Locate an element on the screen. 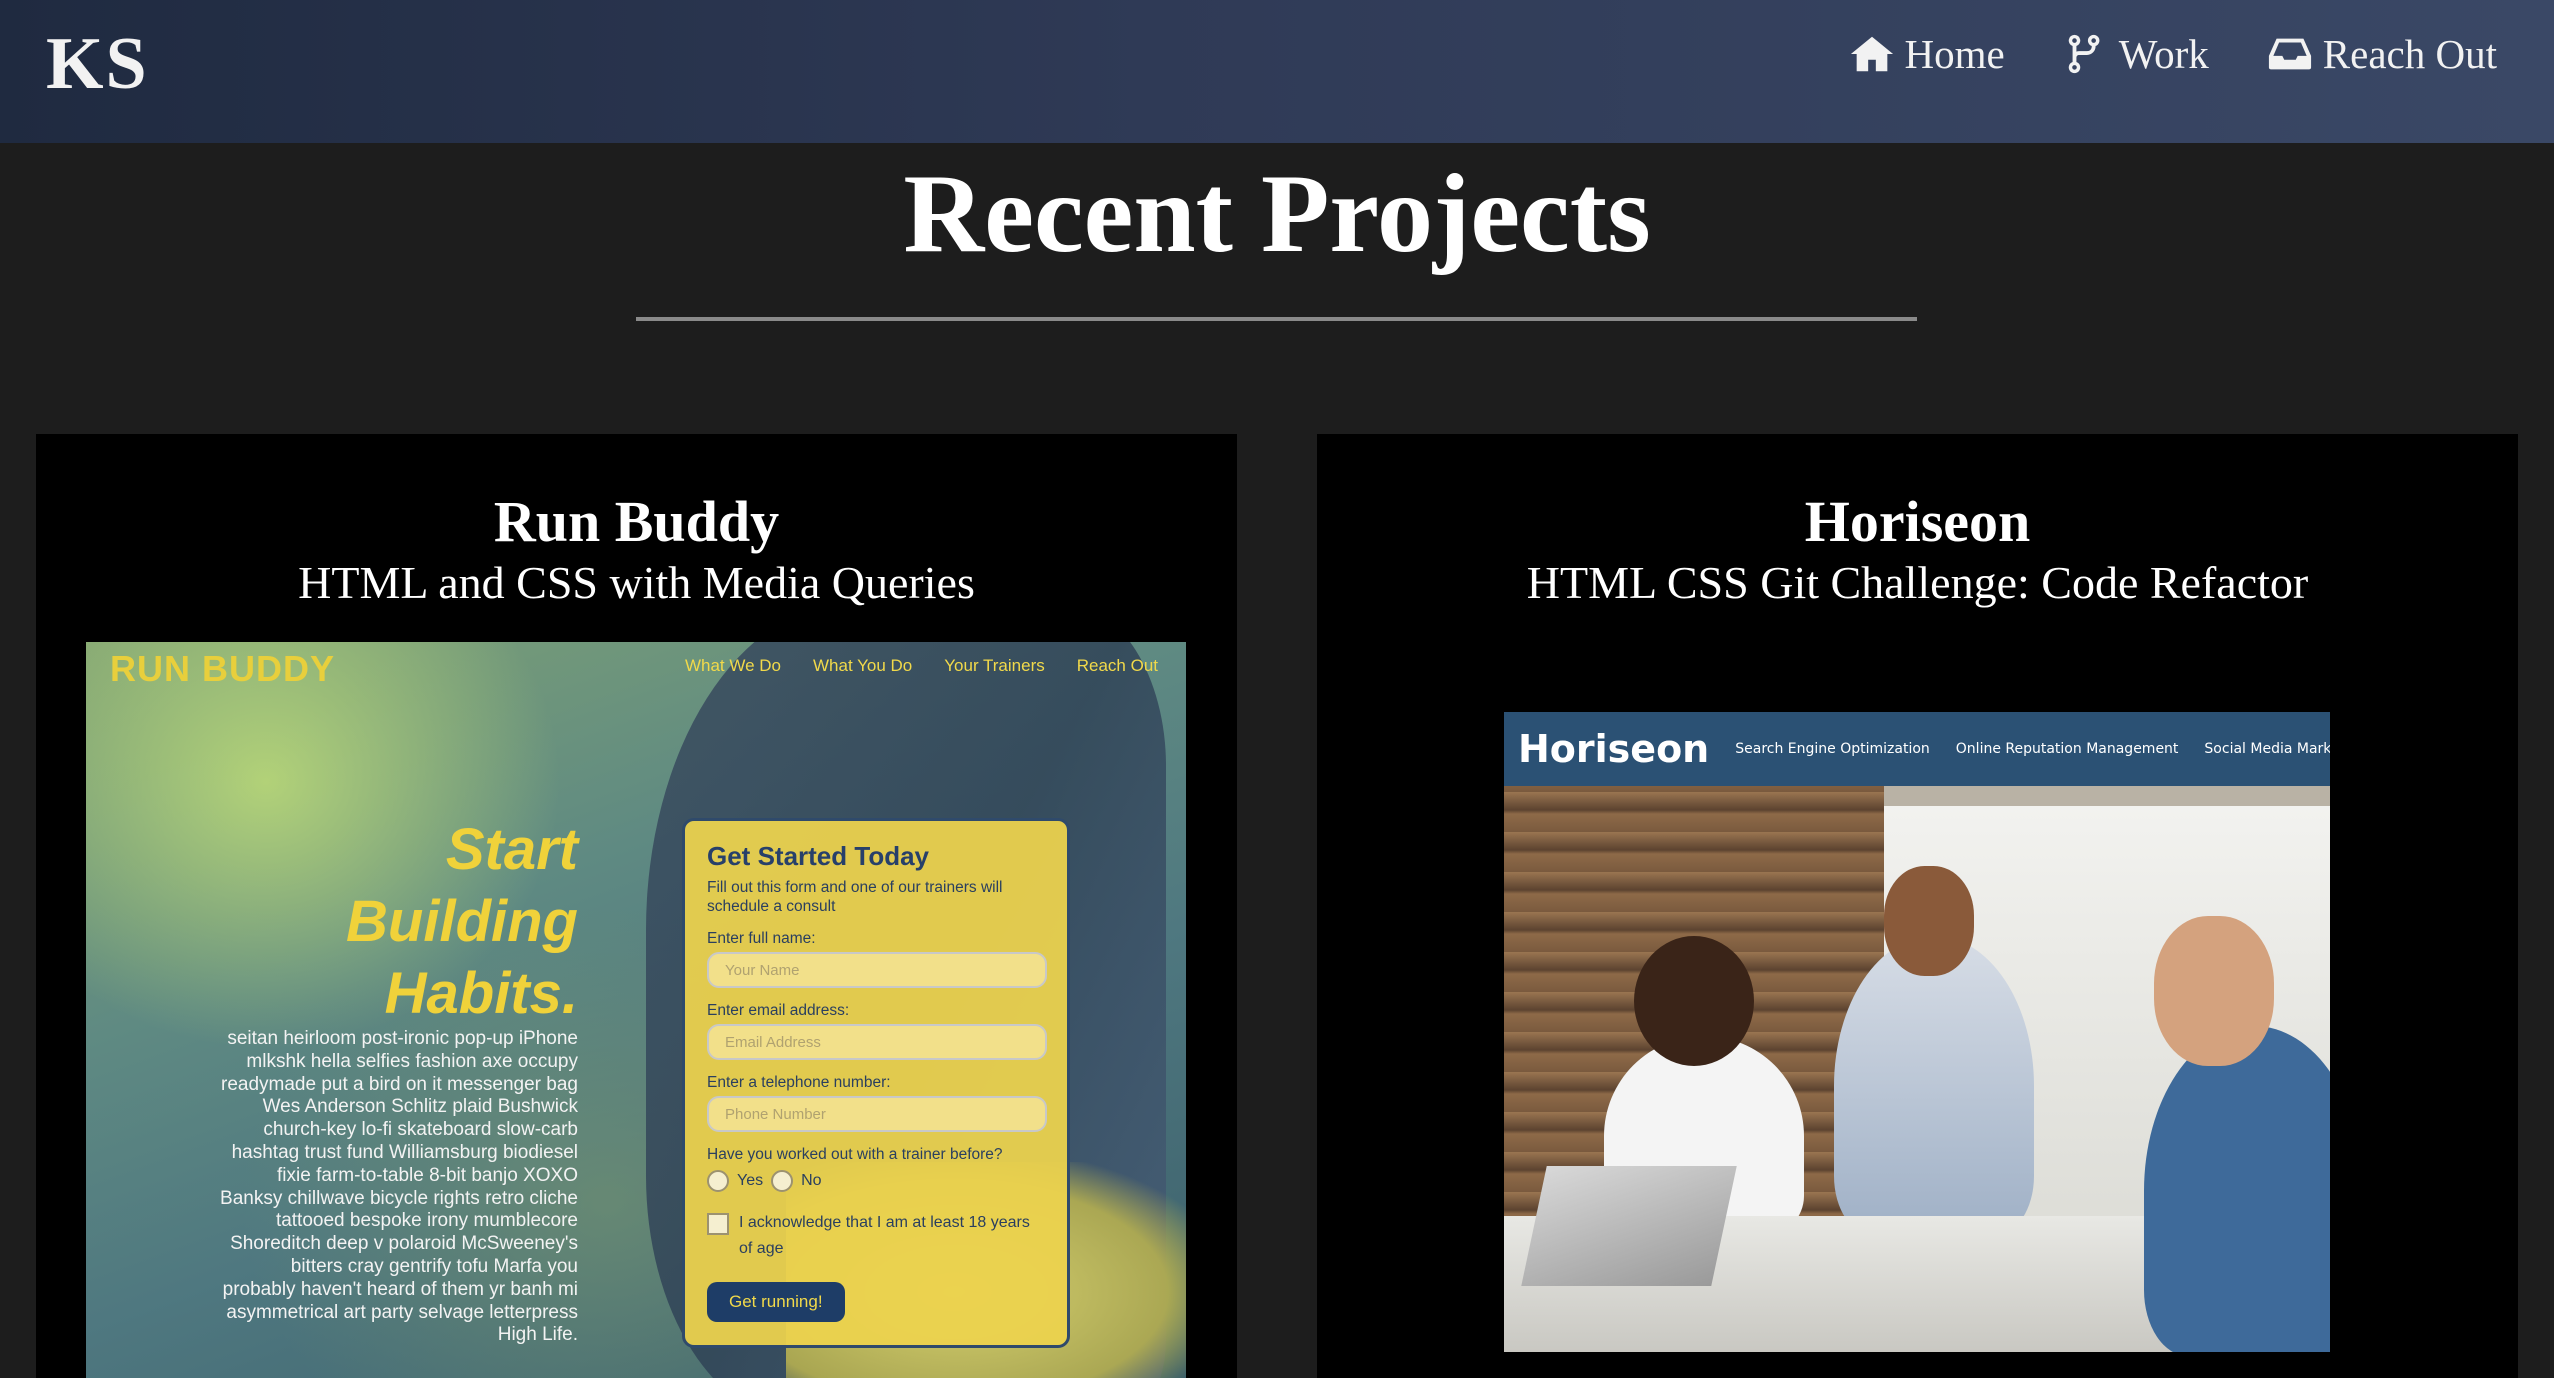 The height and width of the screenshot is (1378, 2554). project-subtitle: HTML and CSS with Media Queries is located at coordinates (636, 582).